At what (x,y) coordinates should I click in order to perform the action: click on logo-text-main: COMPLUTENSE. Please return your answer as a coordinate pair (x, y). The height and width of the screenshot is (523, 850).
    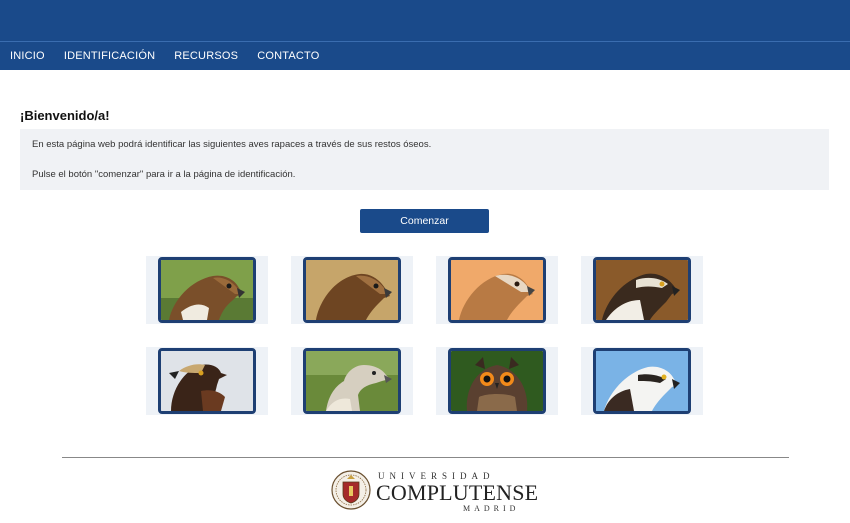
    Looking at the image, I should click on (457, 492).